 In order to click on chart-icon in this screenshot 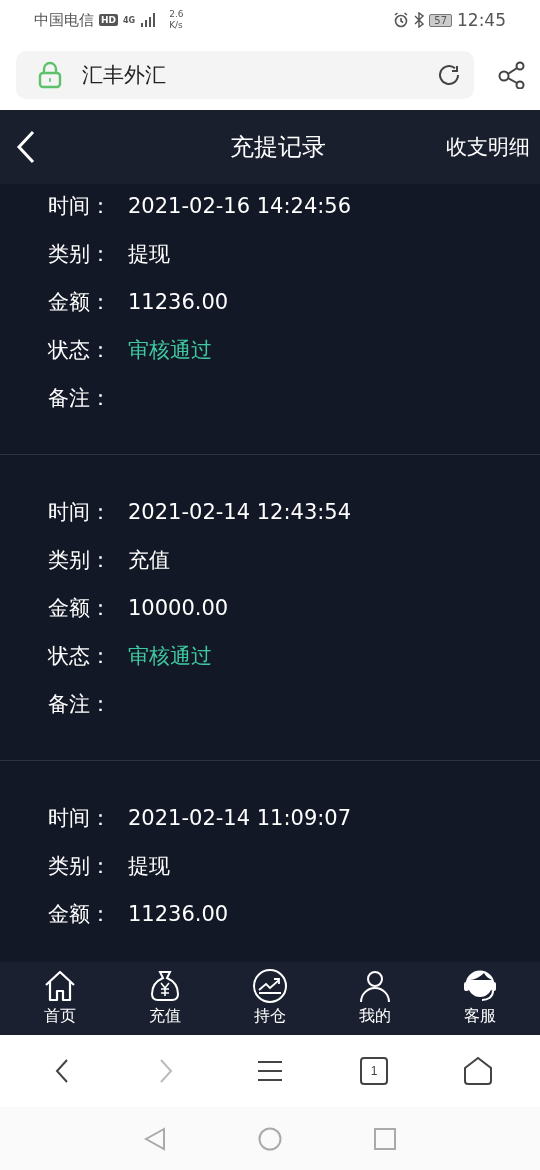, I will do `click(270, 986)`.